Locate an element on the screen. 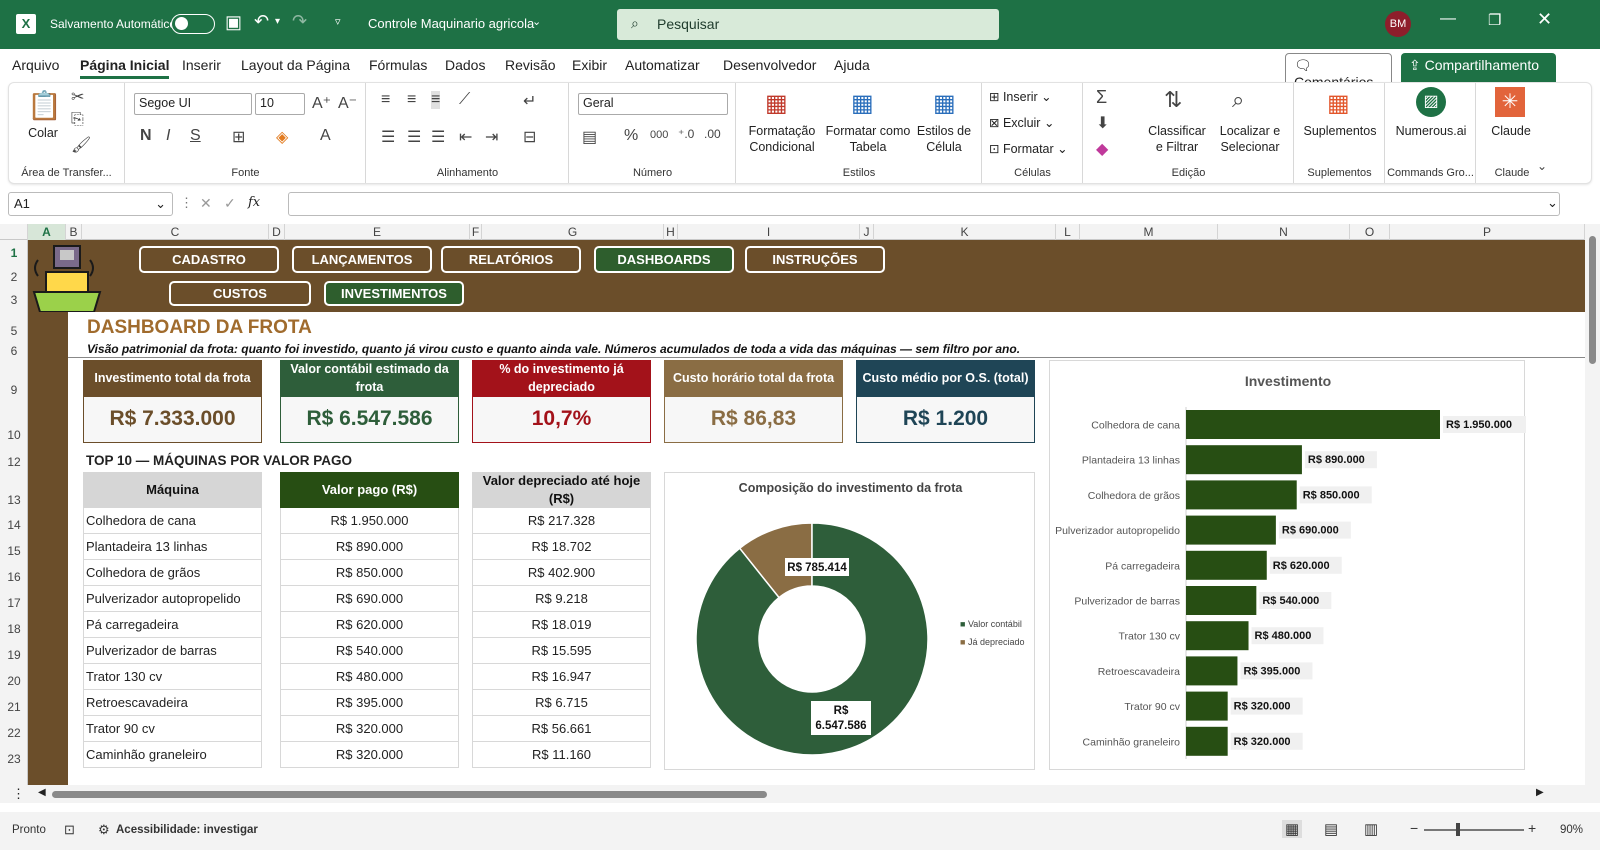 This screenshot has height=850, width=1600. table-cell-machine: Trator 90 cv is located at coordinates (172, 729).